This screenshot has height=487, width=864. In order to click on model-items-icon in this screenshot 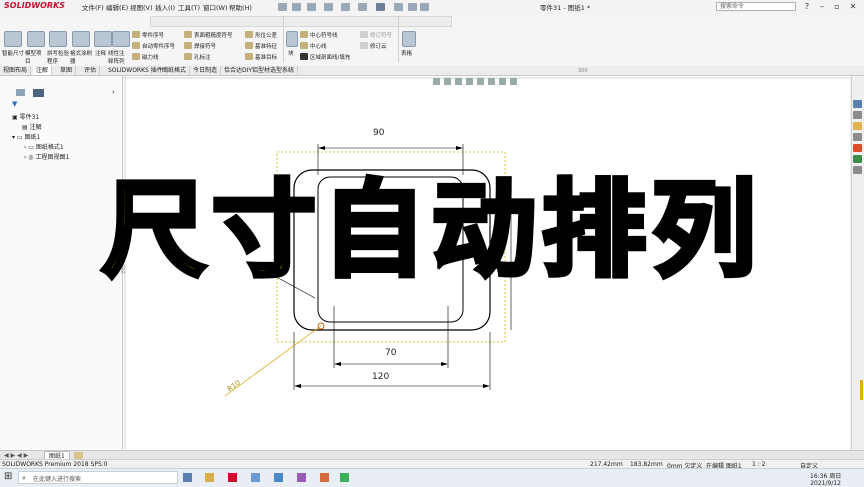, I will do `click(36, 39)`.